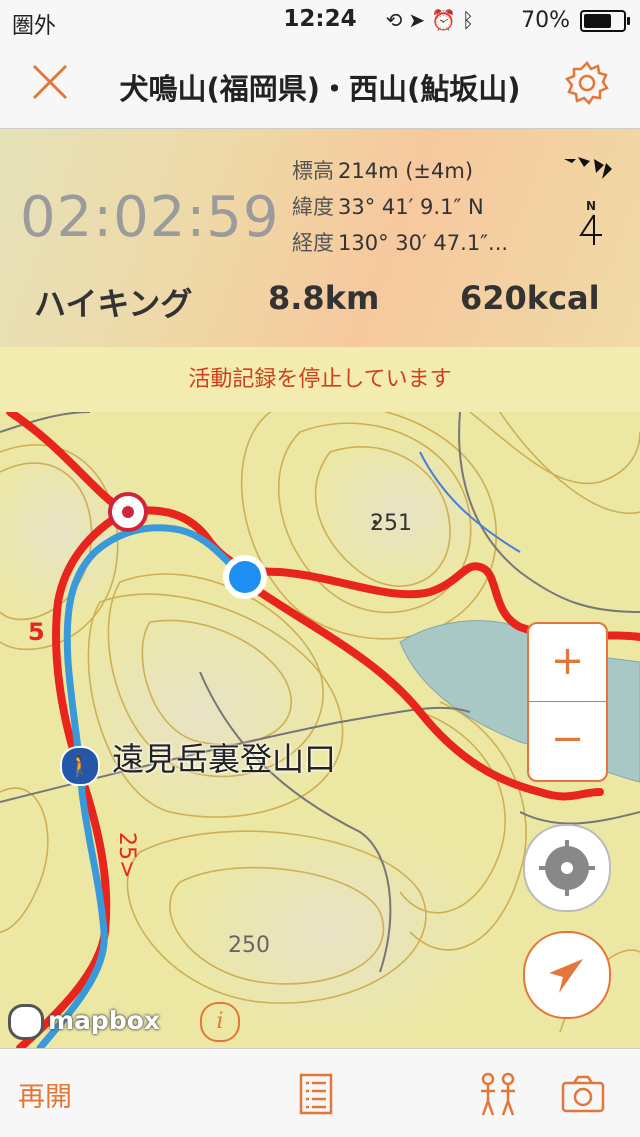  What do you see at coordinates (545, 20) in the screenshot?
I see `battery-percent: 70%` at bounding box center [545, 20].